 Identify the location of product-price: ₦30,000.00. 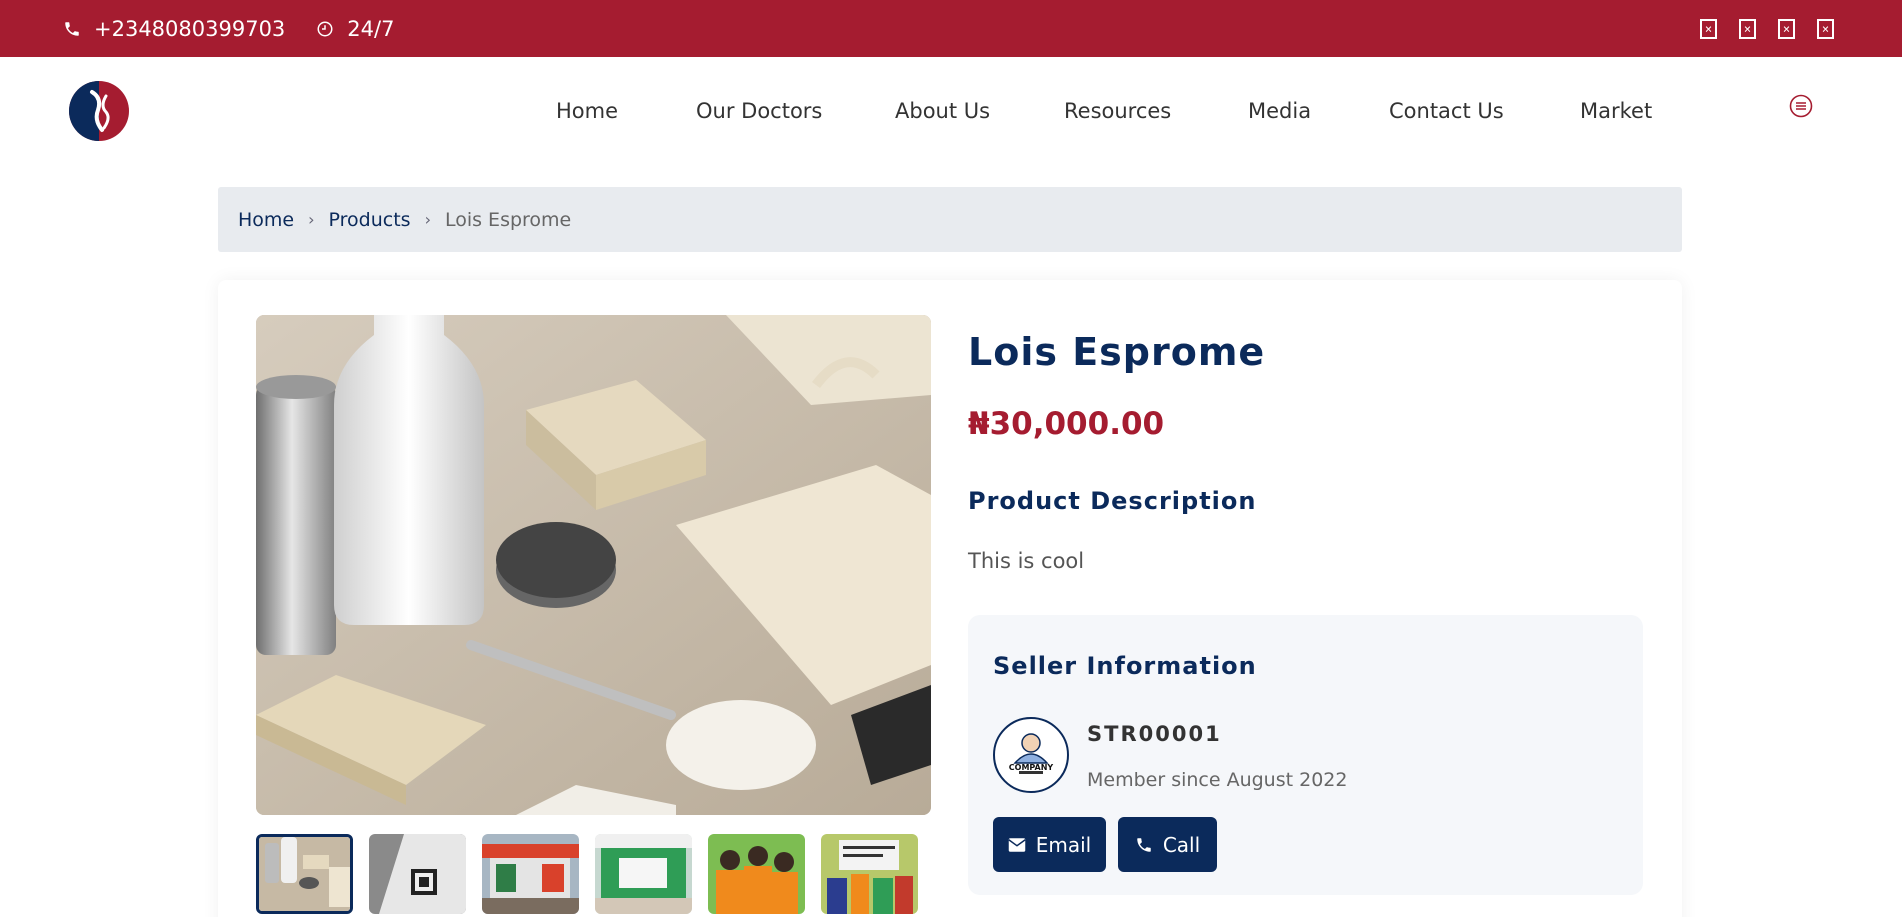
(1066, 424).